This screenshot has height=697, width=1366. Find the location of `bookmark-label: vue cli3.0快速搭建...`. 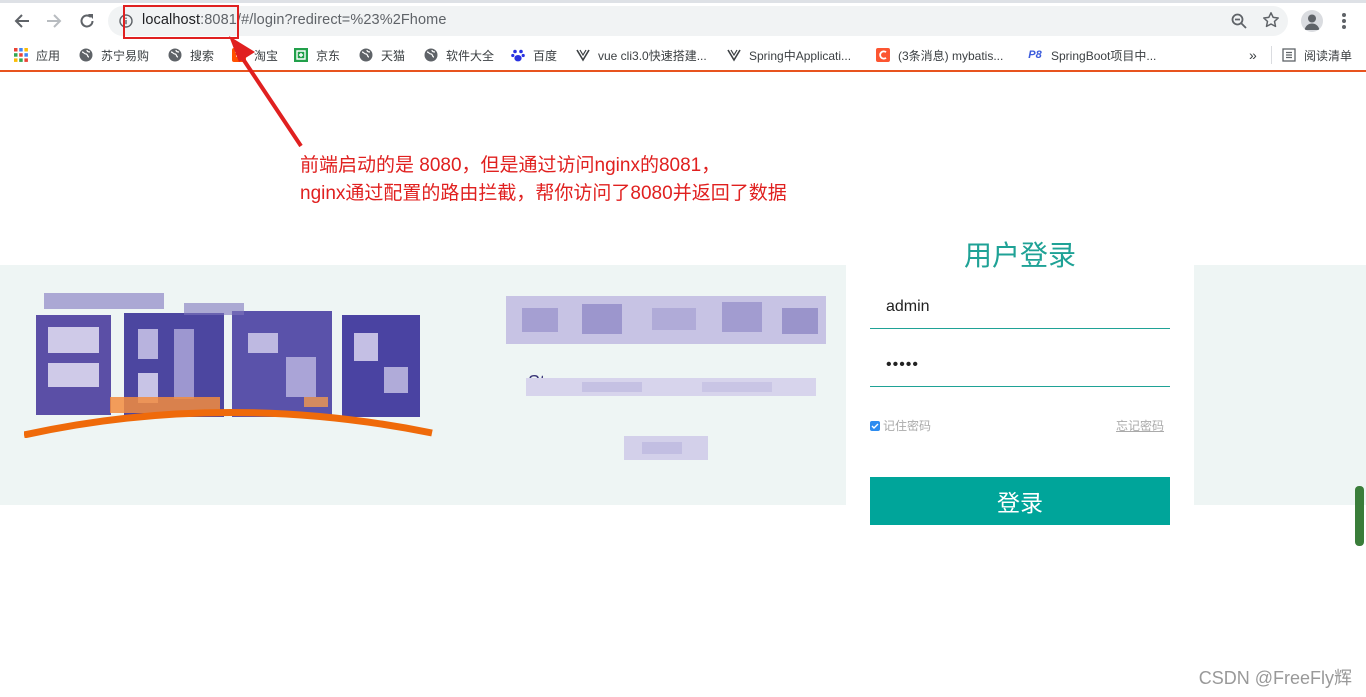

bookmark-label: vue cli3.0快速搭建... is located at coordinates (652, 55).